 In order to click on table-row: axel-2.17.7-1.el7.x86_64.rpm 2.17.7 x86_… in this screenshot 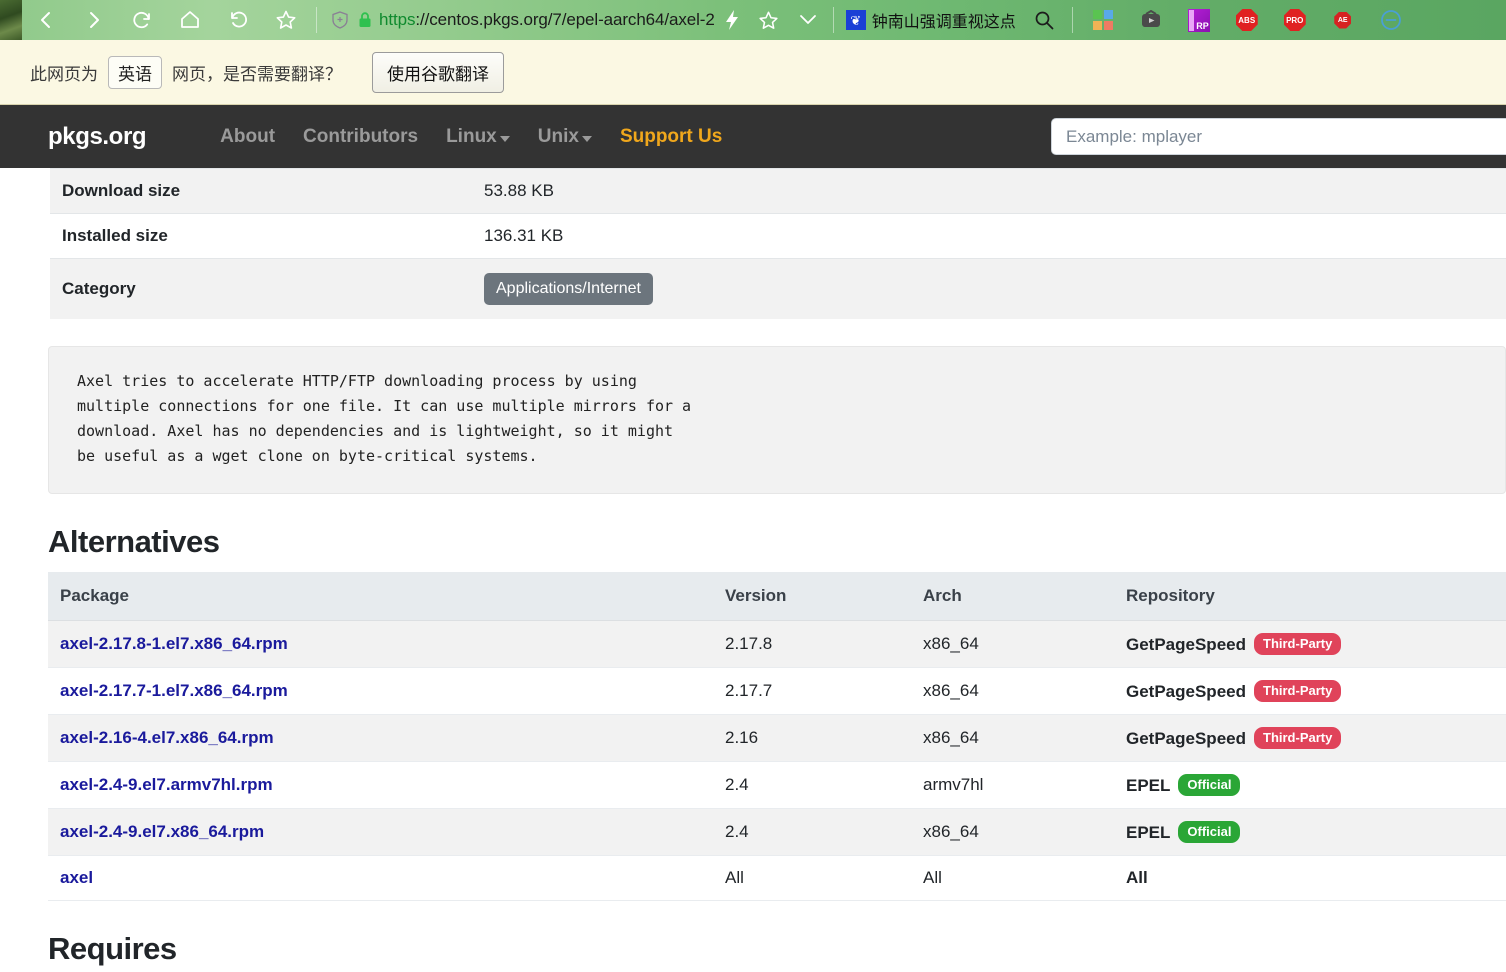, I will do `click(777, 691)`.